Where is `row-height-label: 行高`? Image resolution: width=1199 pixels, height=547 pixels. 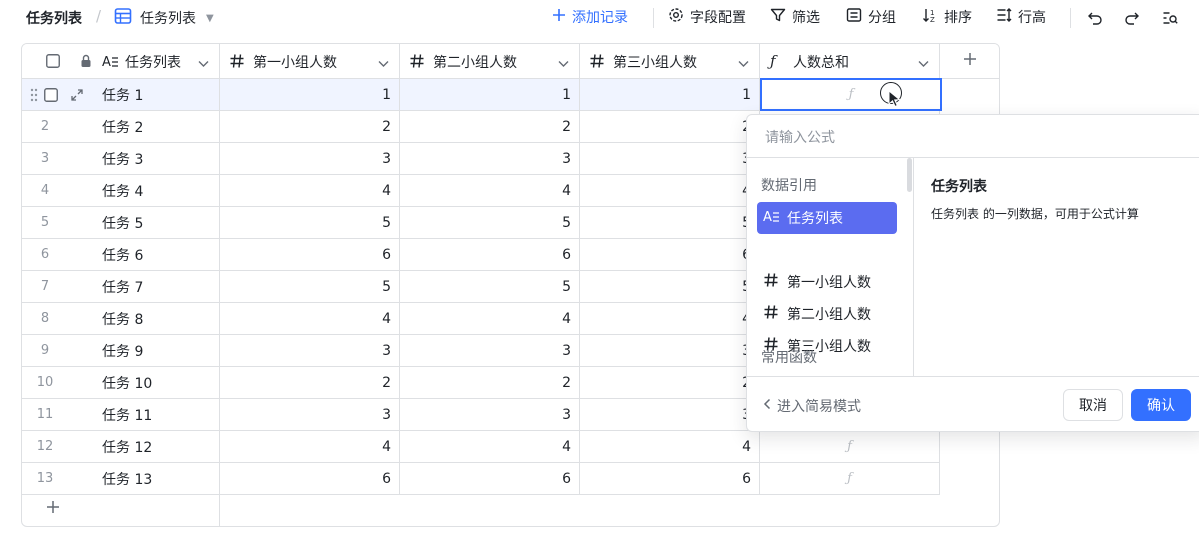 row-height-label: 行高 is located at coordinates (1032, 18).